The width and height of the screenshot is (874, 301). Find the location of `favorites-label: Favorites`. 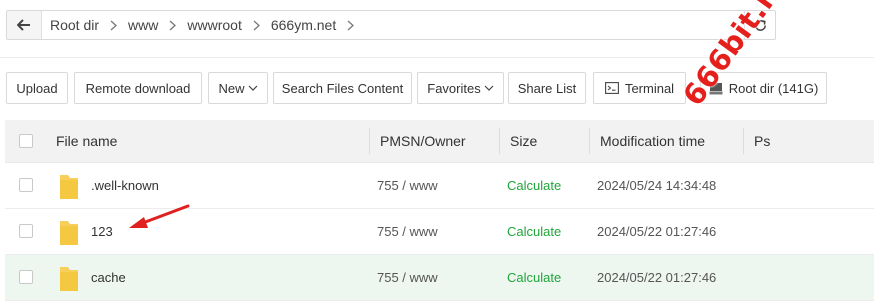

favorites-label: Favorites is located at coordinates (454, 88).